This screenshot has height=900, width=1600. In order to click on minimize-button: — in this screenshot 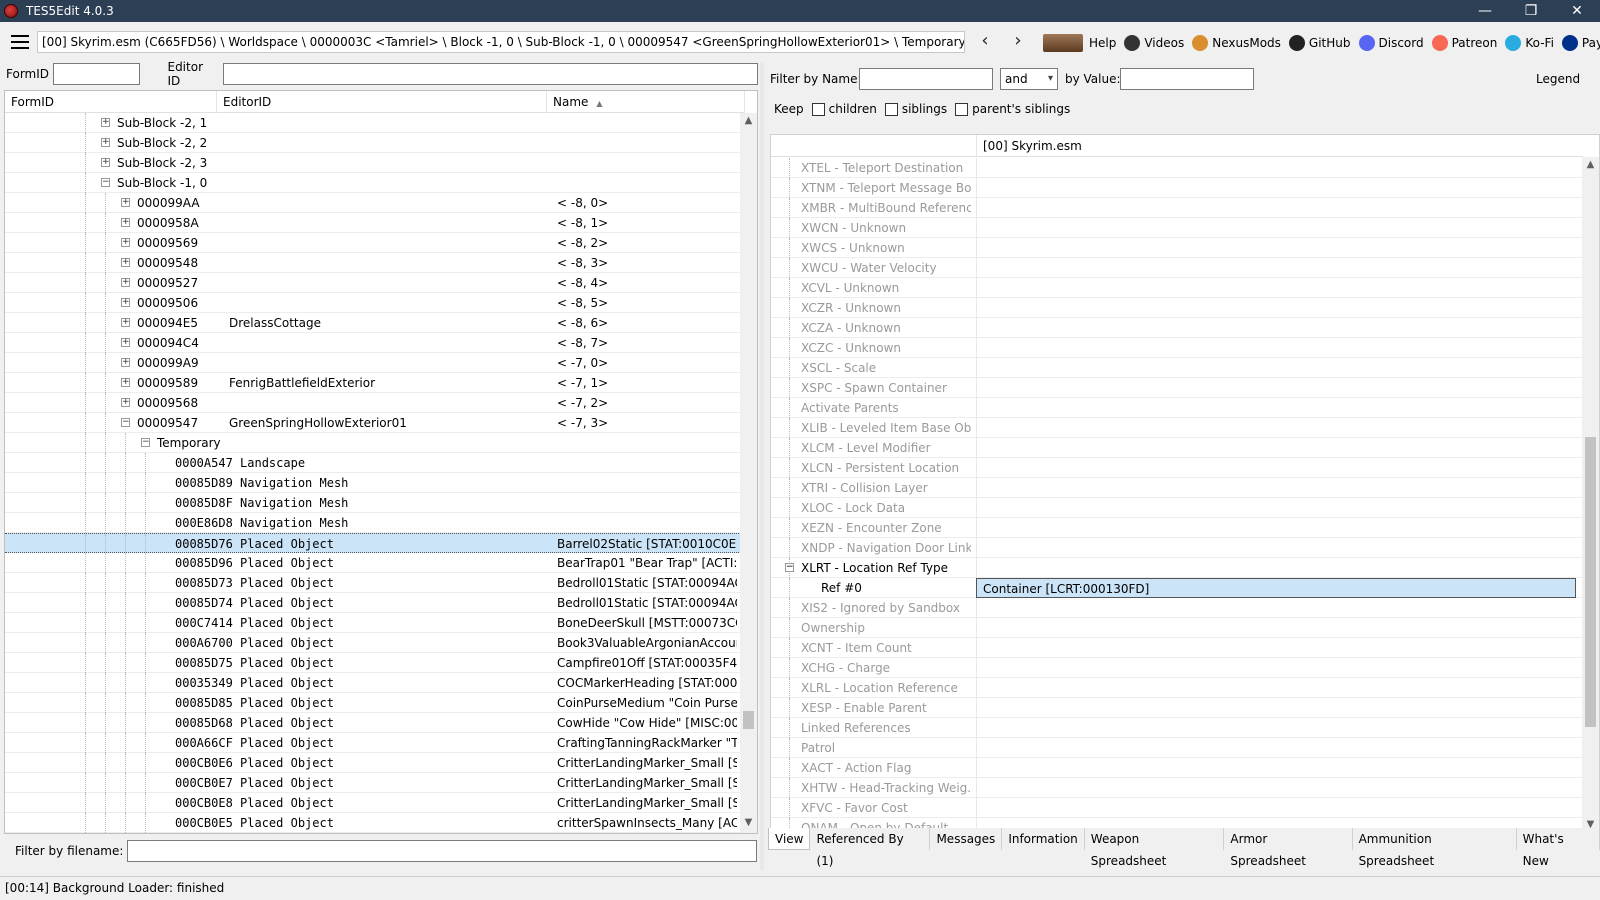, I will do `click(1485, 11)`.